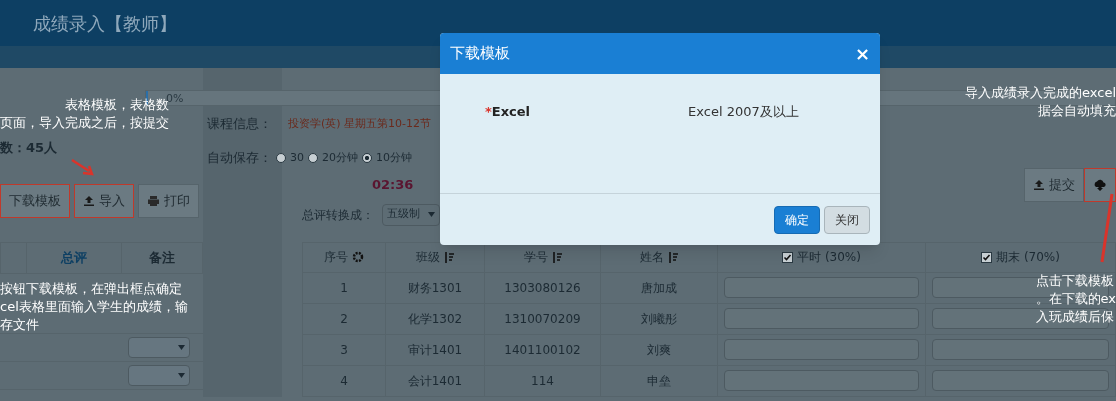 Image resolution: width=1116 pixels, height=401 pixels. I want to click on table-cell: 1310070209, so click(543, 319).